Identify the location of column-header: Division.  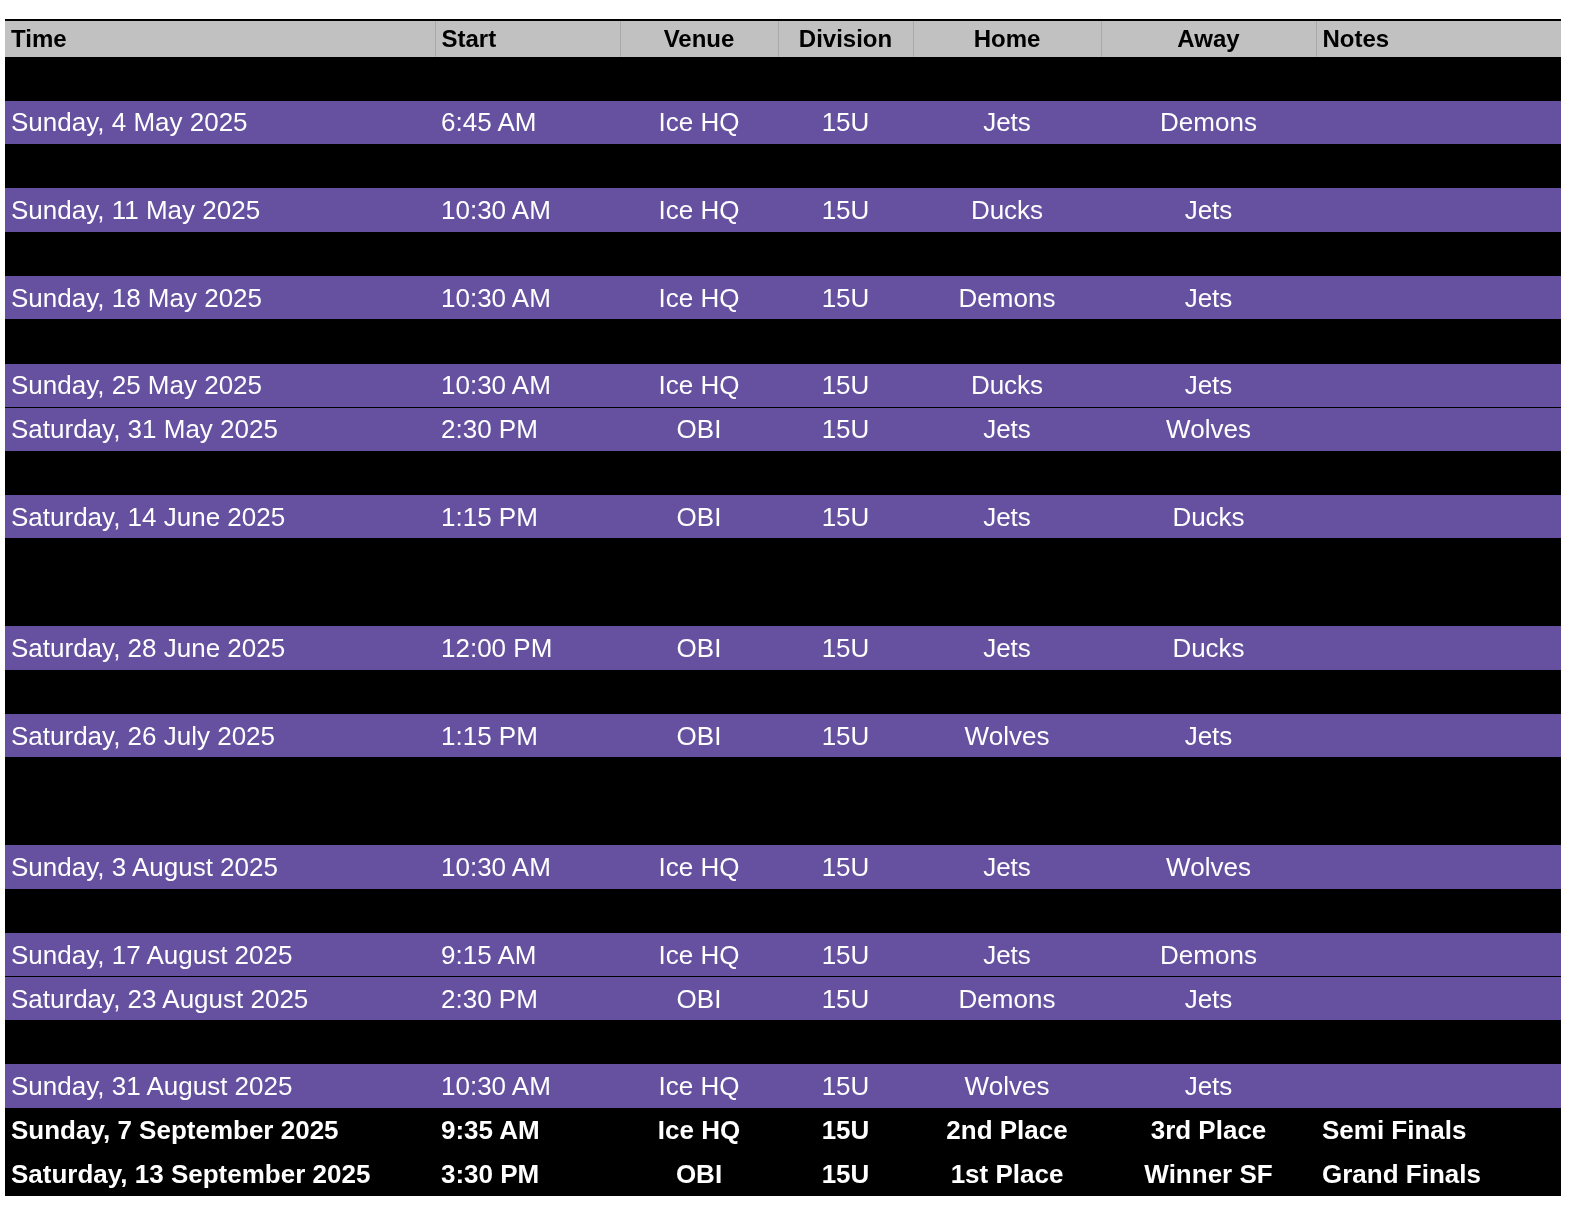
(845, 38).